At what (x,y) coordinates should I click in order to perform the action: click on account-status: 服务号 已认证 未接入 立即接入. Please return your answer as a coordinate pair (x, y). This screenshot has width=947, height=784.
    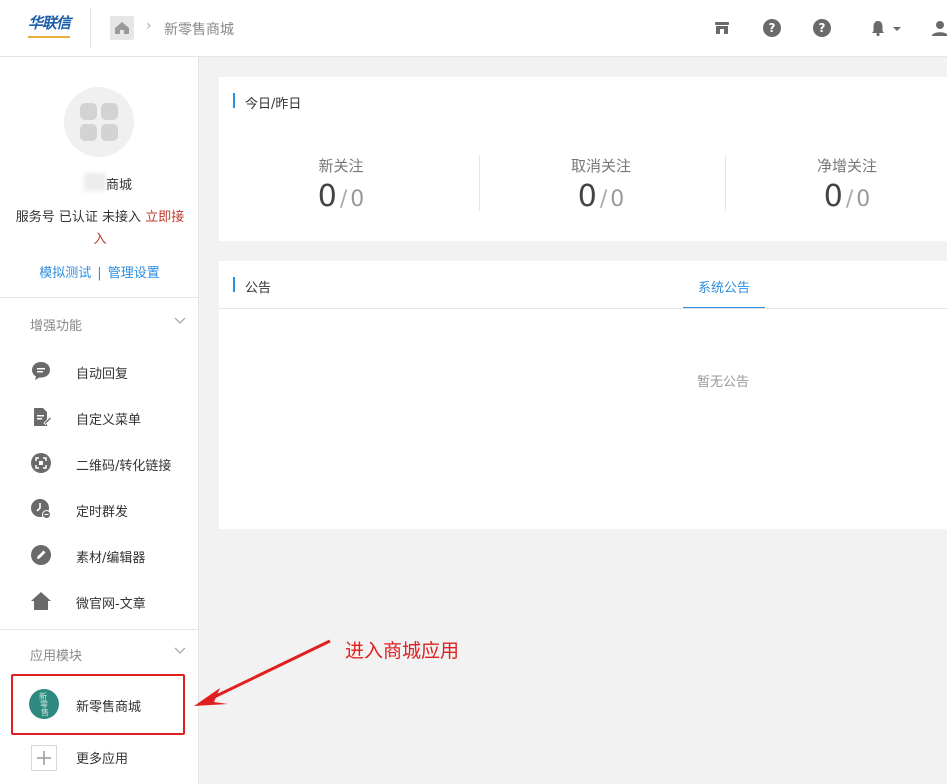
    Looking at the image, I should click on (100, 229).